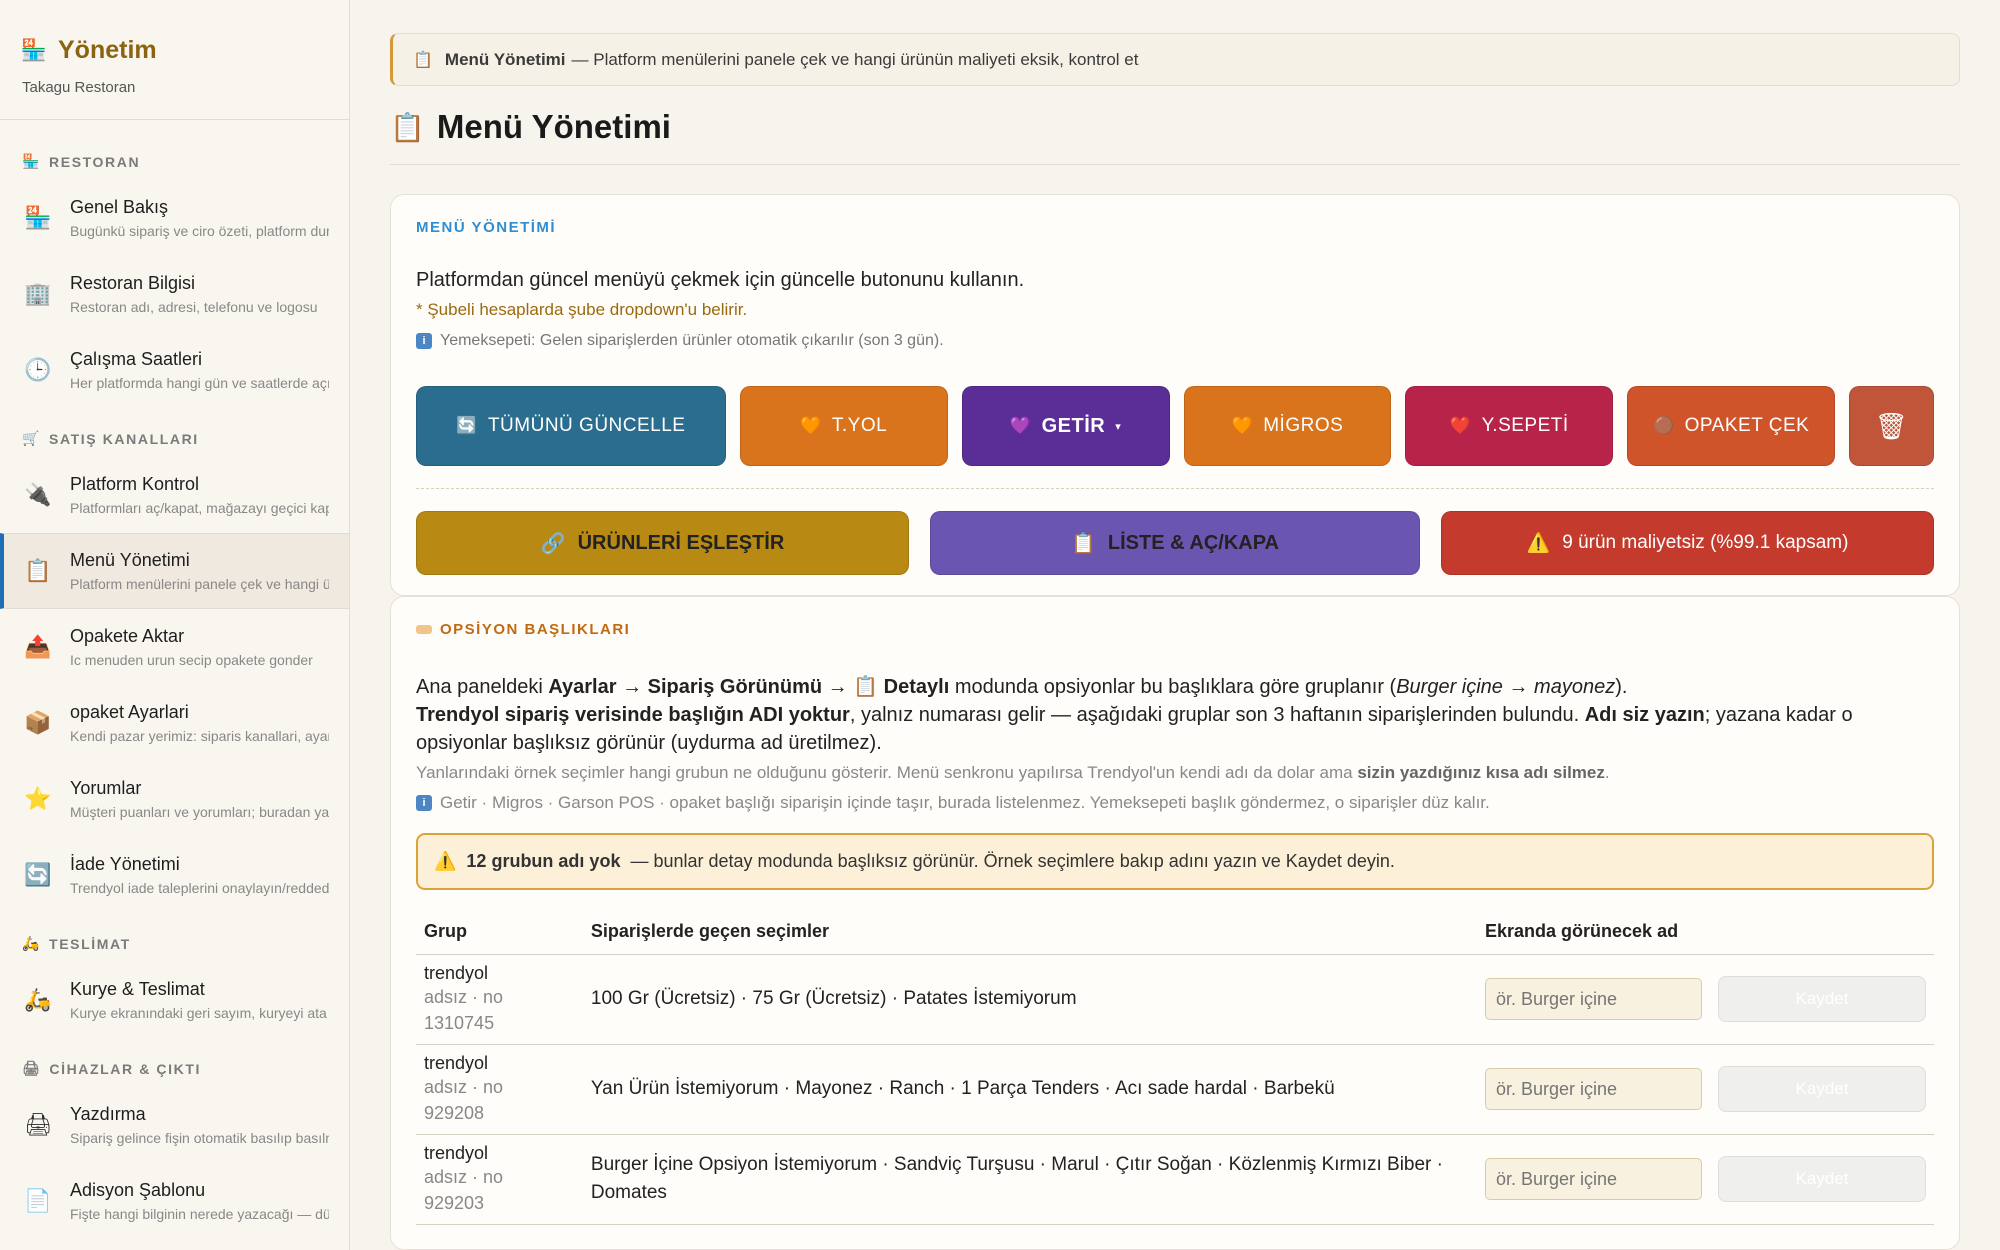  What do you see at coordinates (38, 722) in the screenshot?
I see `package-icon: 📦` at bounding box center [38, 722].